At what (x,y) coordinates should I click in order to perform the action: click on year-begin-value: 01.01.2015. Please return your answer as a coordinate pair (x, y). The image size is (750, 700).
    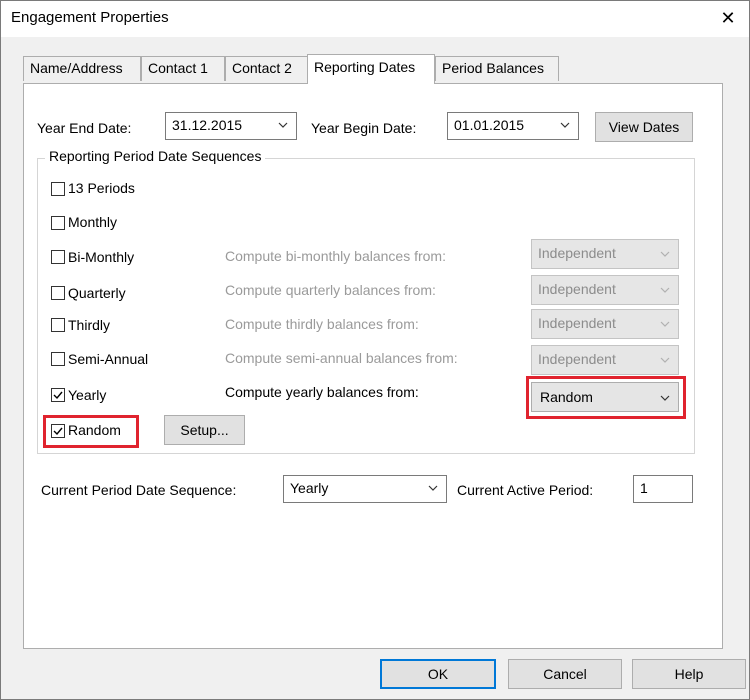
    Looking at the image, I should click on (489, 125).